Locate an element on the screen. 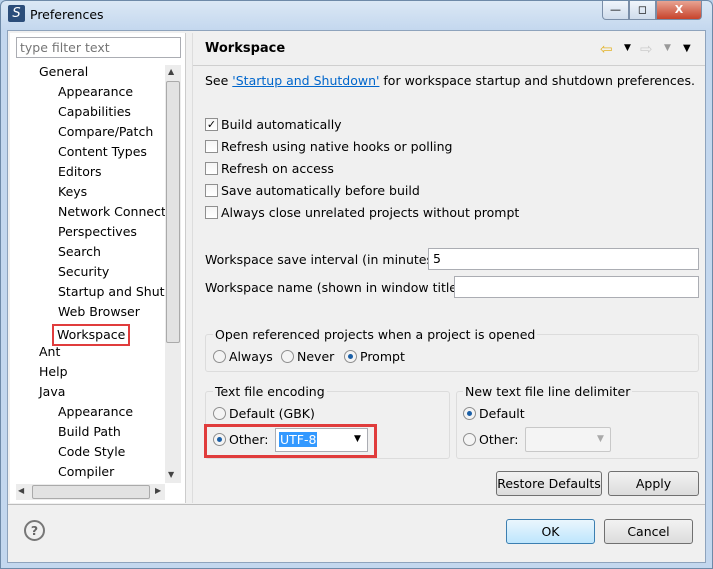  tree-item: Editors is located at coordinates (87, 172).